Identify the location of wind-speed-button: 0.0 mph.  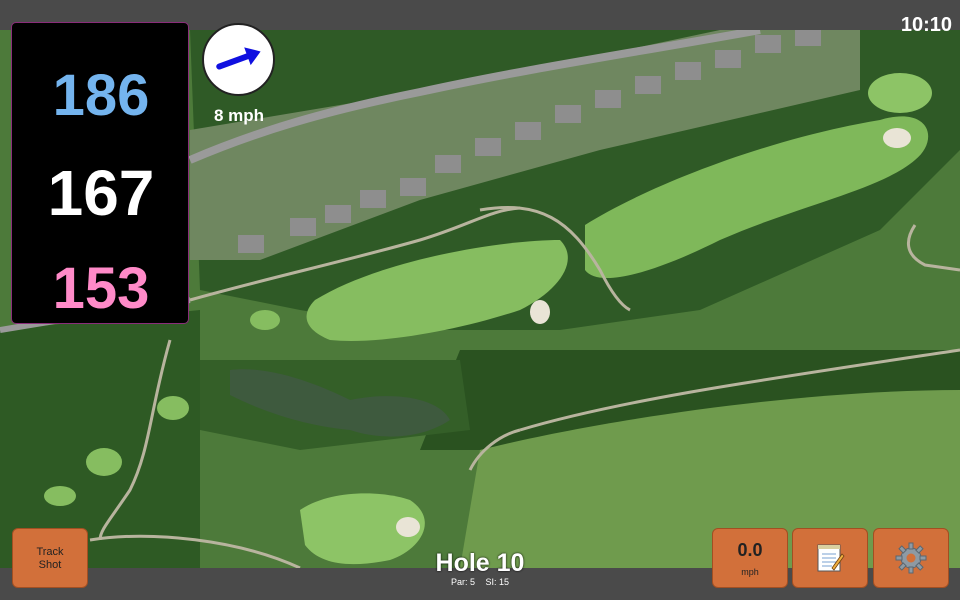
(750, 558).